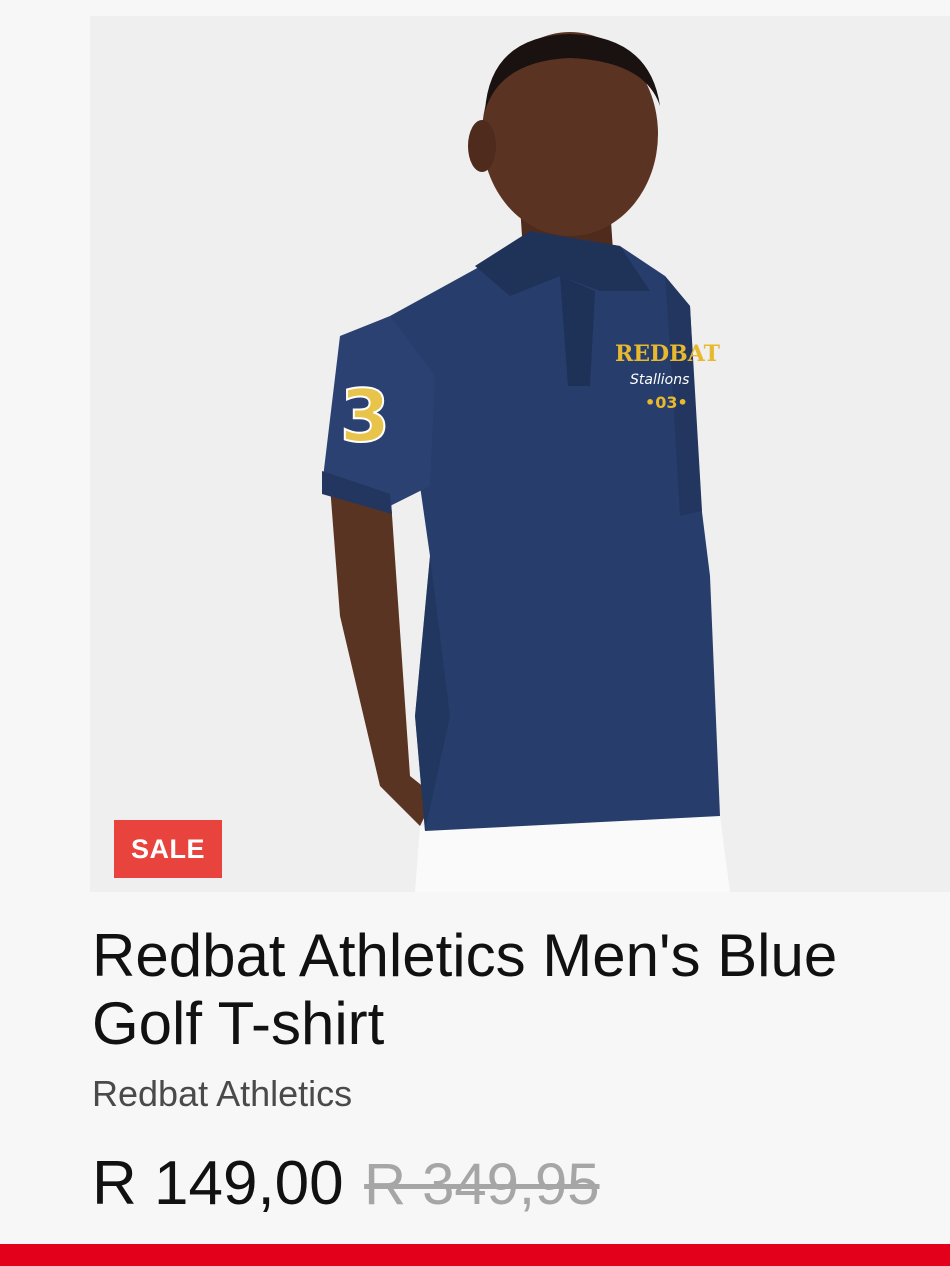 The height and width of the screenshot is (1266, 950). What do you see at coordinates (222, 1093) in the screenshot?
I see `product-brand: Redbat Athletics` at bounding box center [222, 1093].